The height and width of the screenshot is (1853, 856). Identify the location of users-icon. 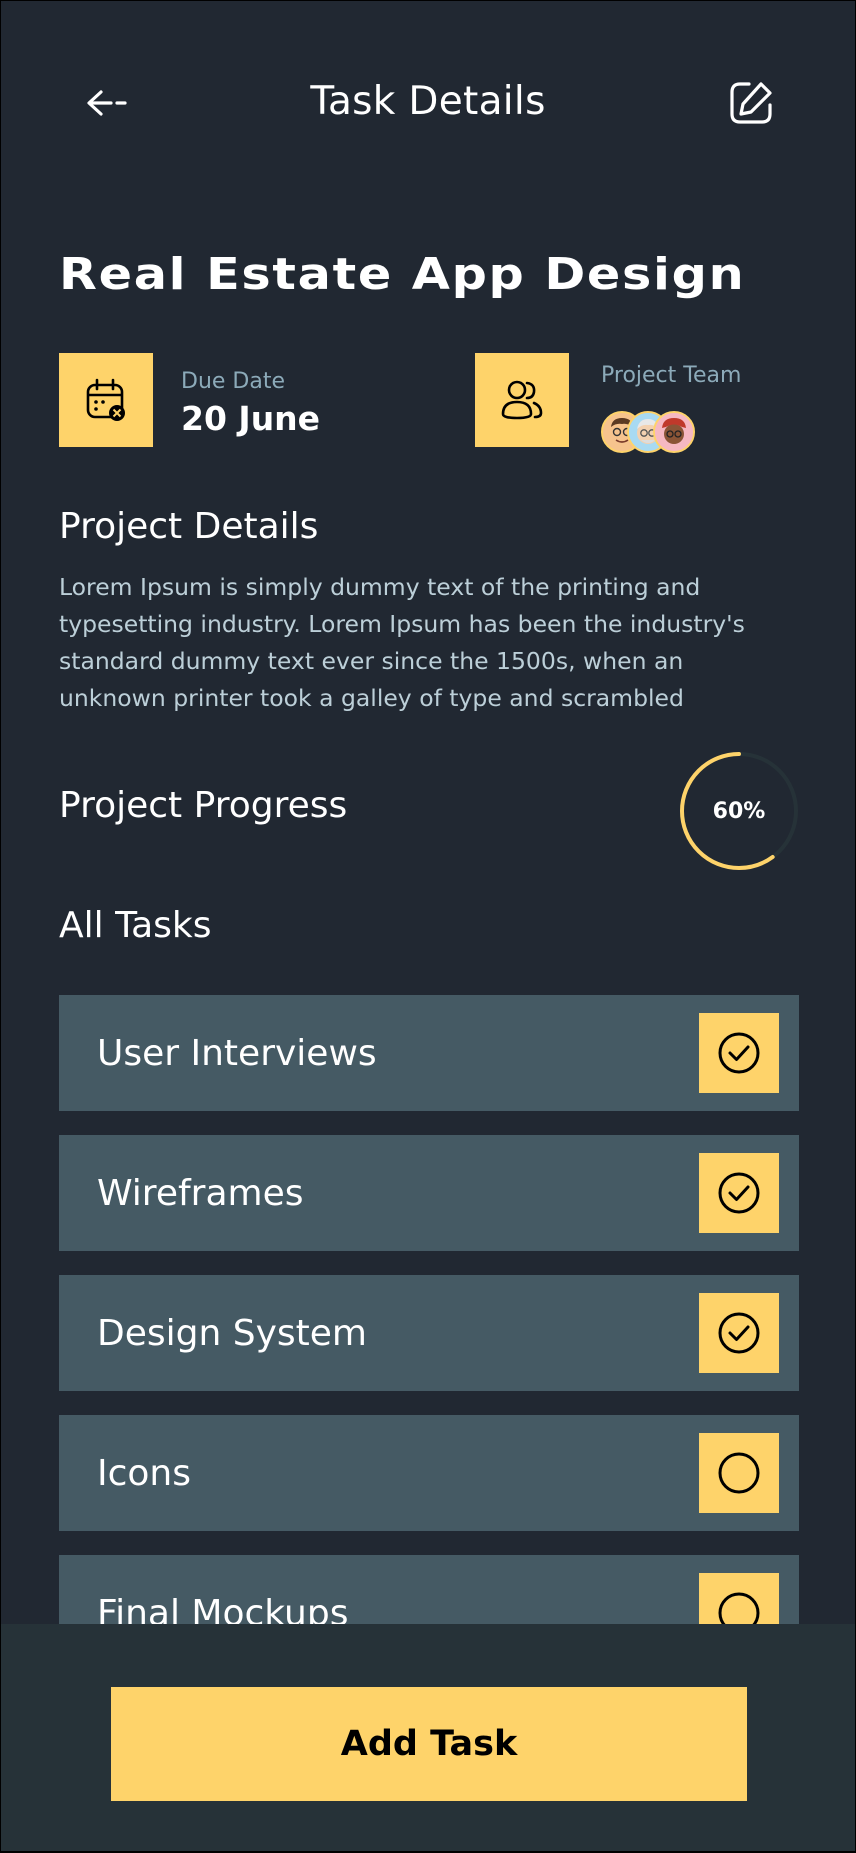
(522, 400).